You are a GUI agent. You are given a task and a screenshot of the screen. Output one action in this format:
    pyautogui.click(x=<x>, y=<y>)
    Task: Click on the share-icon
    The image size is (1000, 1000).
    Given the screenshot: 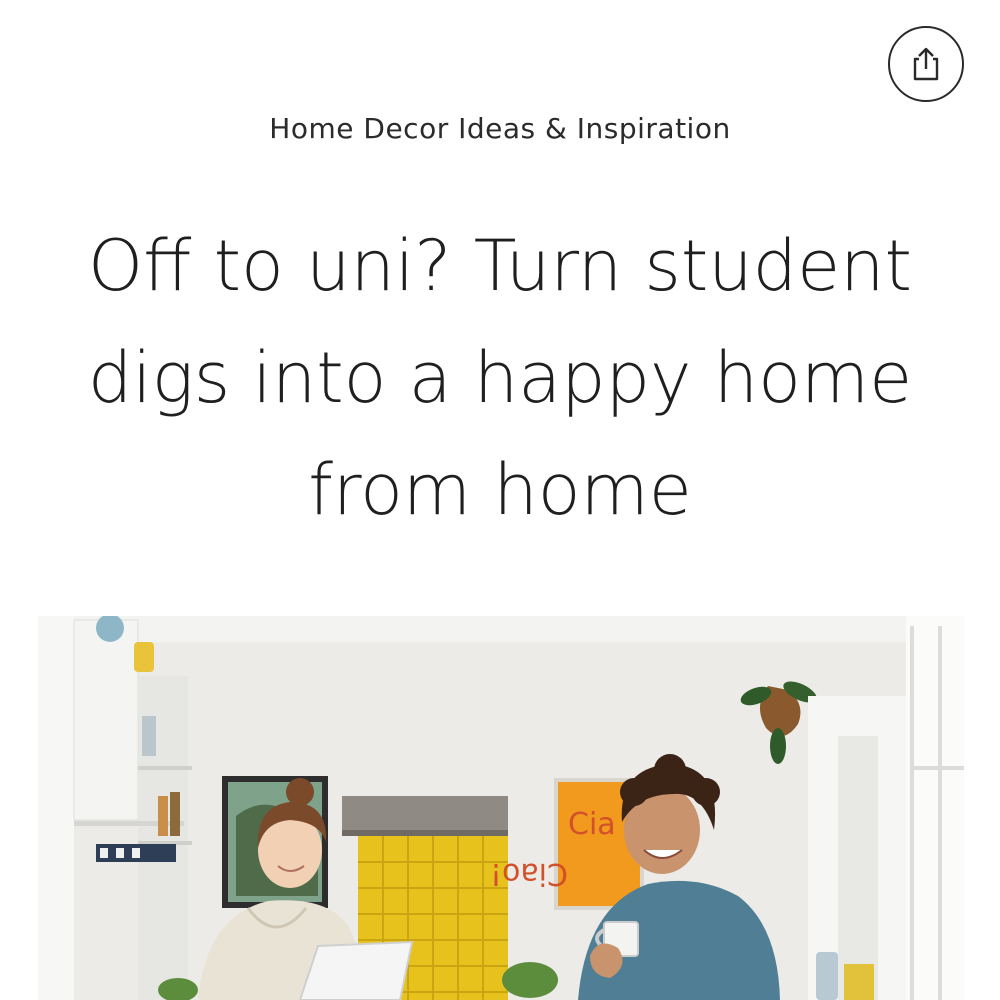 What is the action you would take?
    pyautogui.click(x=926, y=64)
    